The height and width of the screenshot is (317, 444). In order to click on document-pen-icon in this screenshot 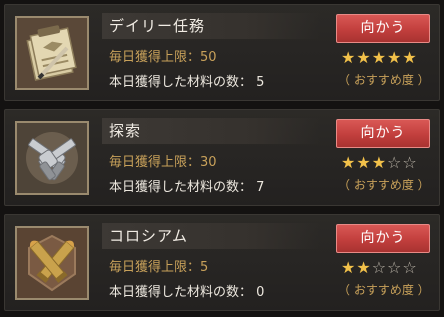, I will do `click(52, 53)`.